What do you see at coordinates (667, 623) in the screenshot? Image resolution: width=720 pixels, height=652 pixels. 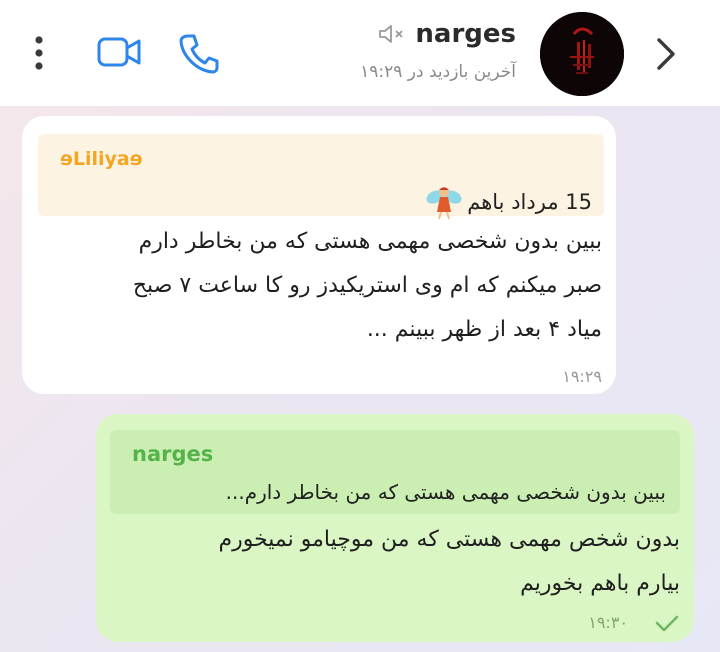 I see `sent-check-icon` at bounding box center [667, 623].